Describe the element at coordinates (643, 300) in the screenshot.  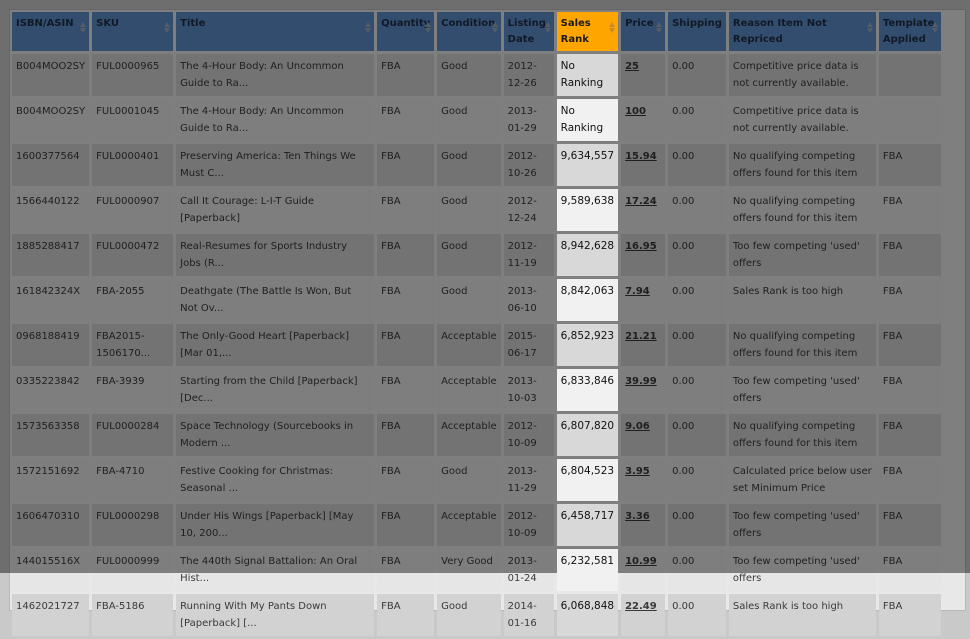
I see `price-link: 7.94` at that location.